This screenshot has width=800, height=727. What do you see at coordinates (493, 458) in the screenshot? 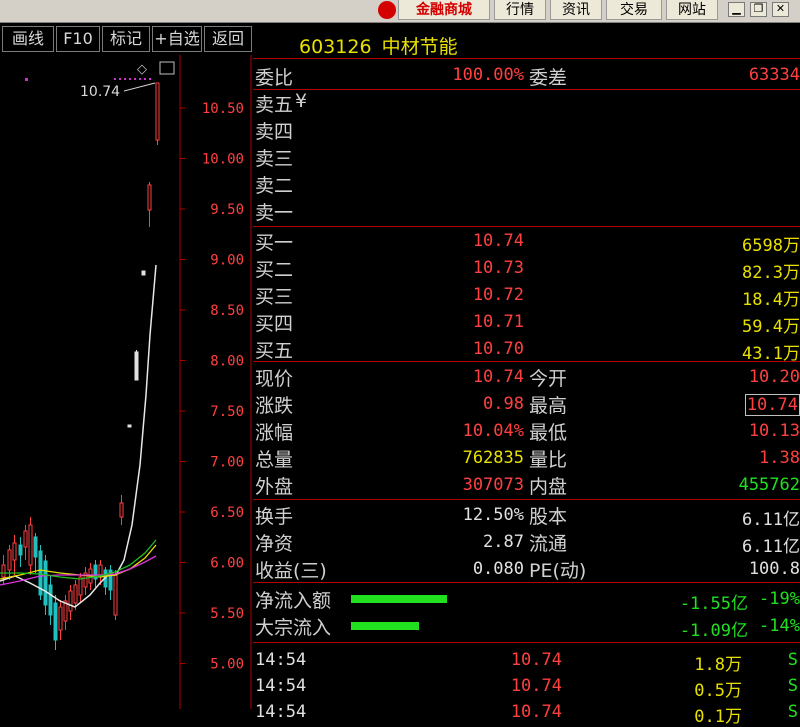
I see `stat-value: 762835` at bounding box center [493, 458].